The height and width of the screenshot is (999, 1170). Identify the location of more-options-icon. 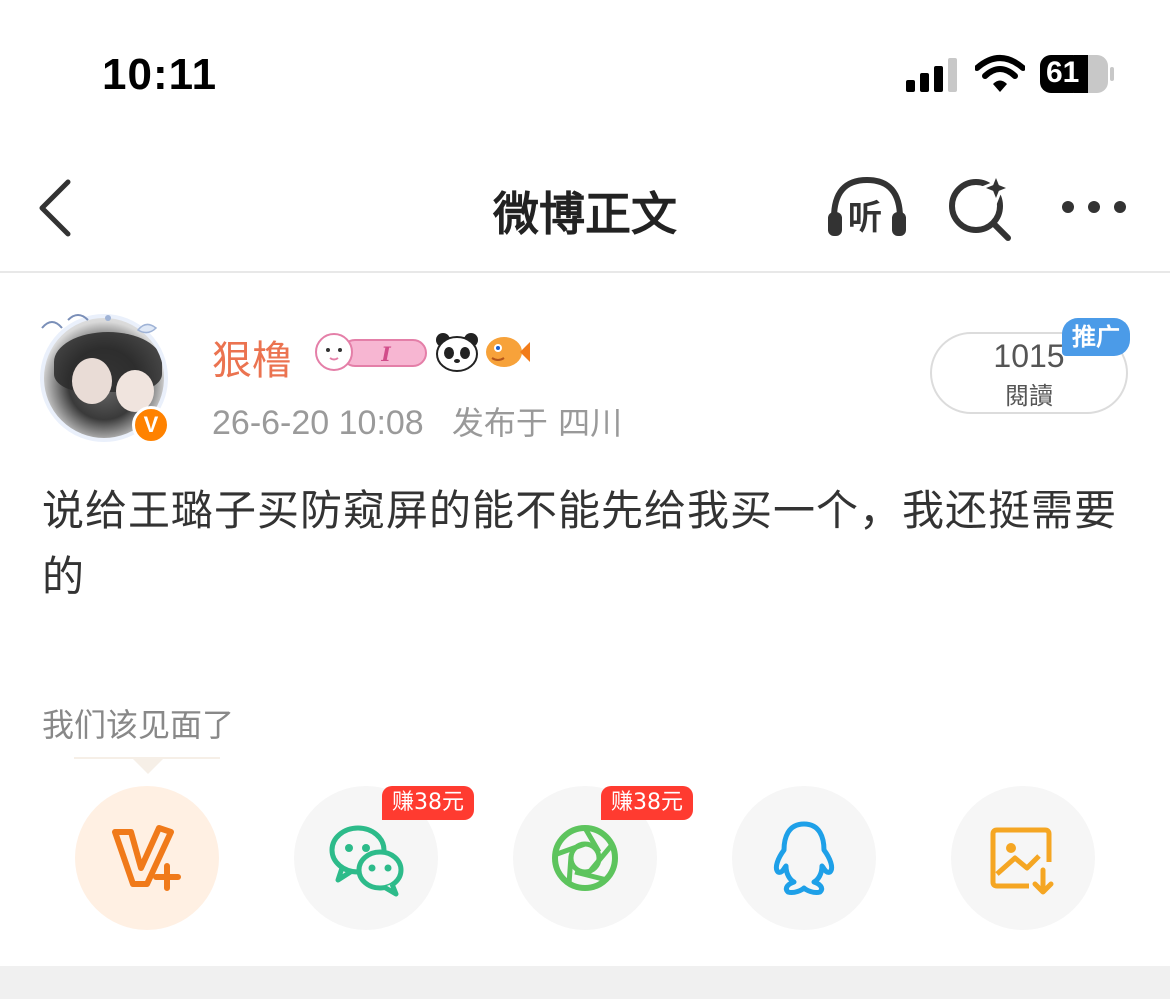
(1094, 207).